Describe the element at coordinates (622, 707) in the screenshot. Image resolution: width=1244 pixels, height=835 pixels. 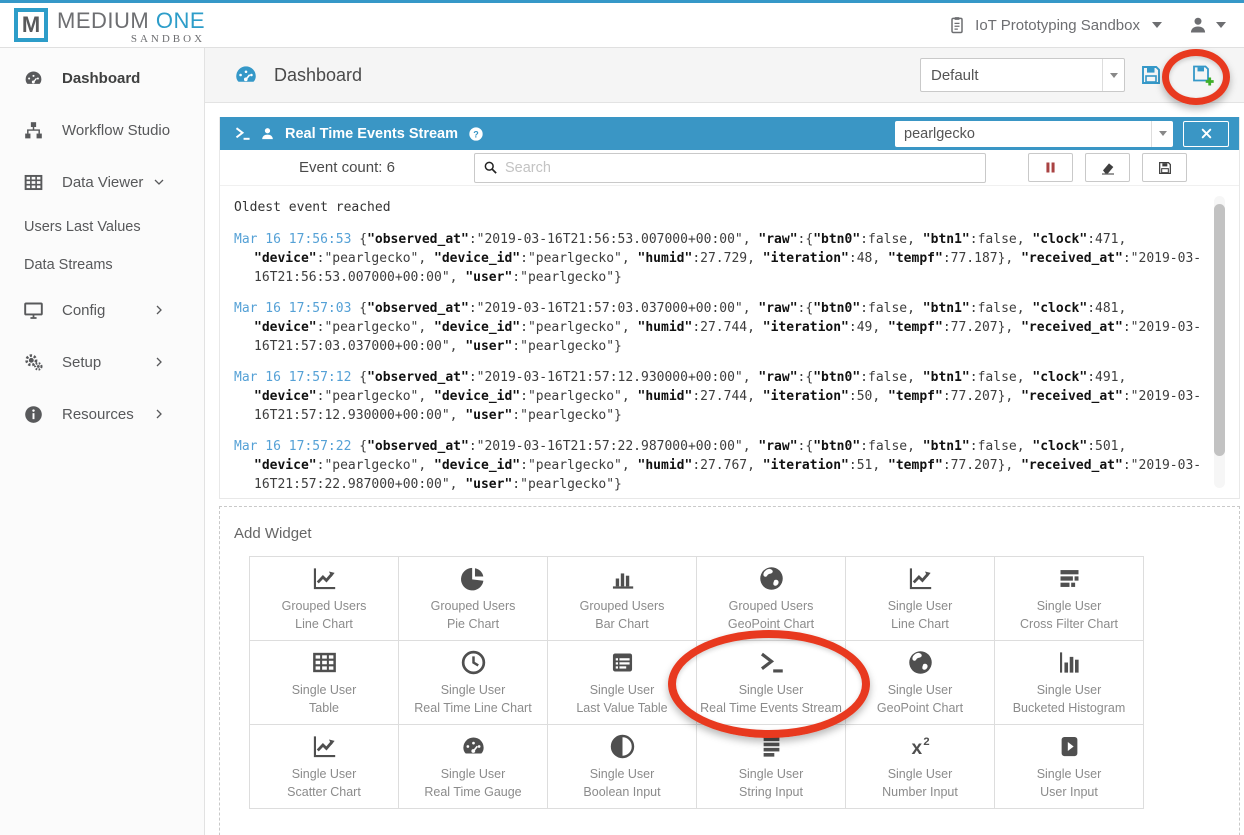
I see `widget-type-label: Last Value Table` at that location.